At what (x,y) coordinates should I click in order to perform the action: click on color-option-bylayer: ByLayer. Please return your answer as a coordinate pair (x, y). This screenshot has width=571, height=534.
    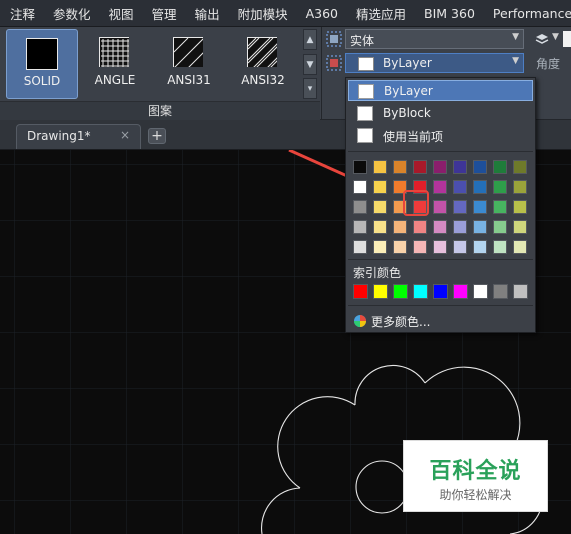
    Looking at the image, I should click on (440, 90).